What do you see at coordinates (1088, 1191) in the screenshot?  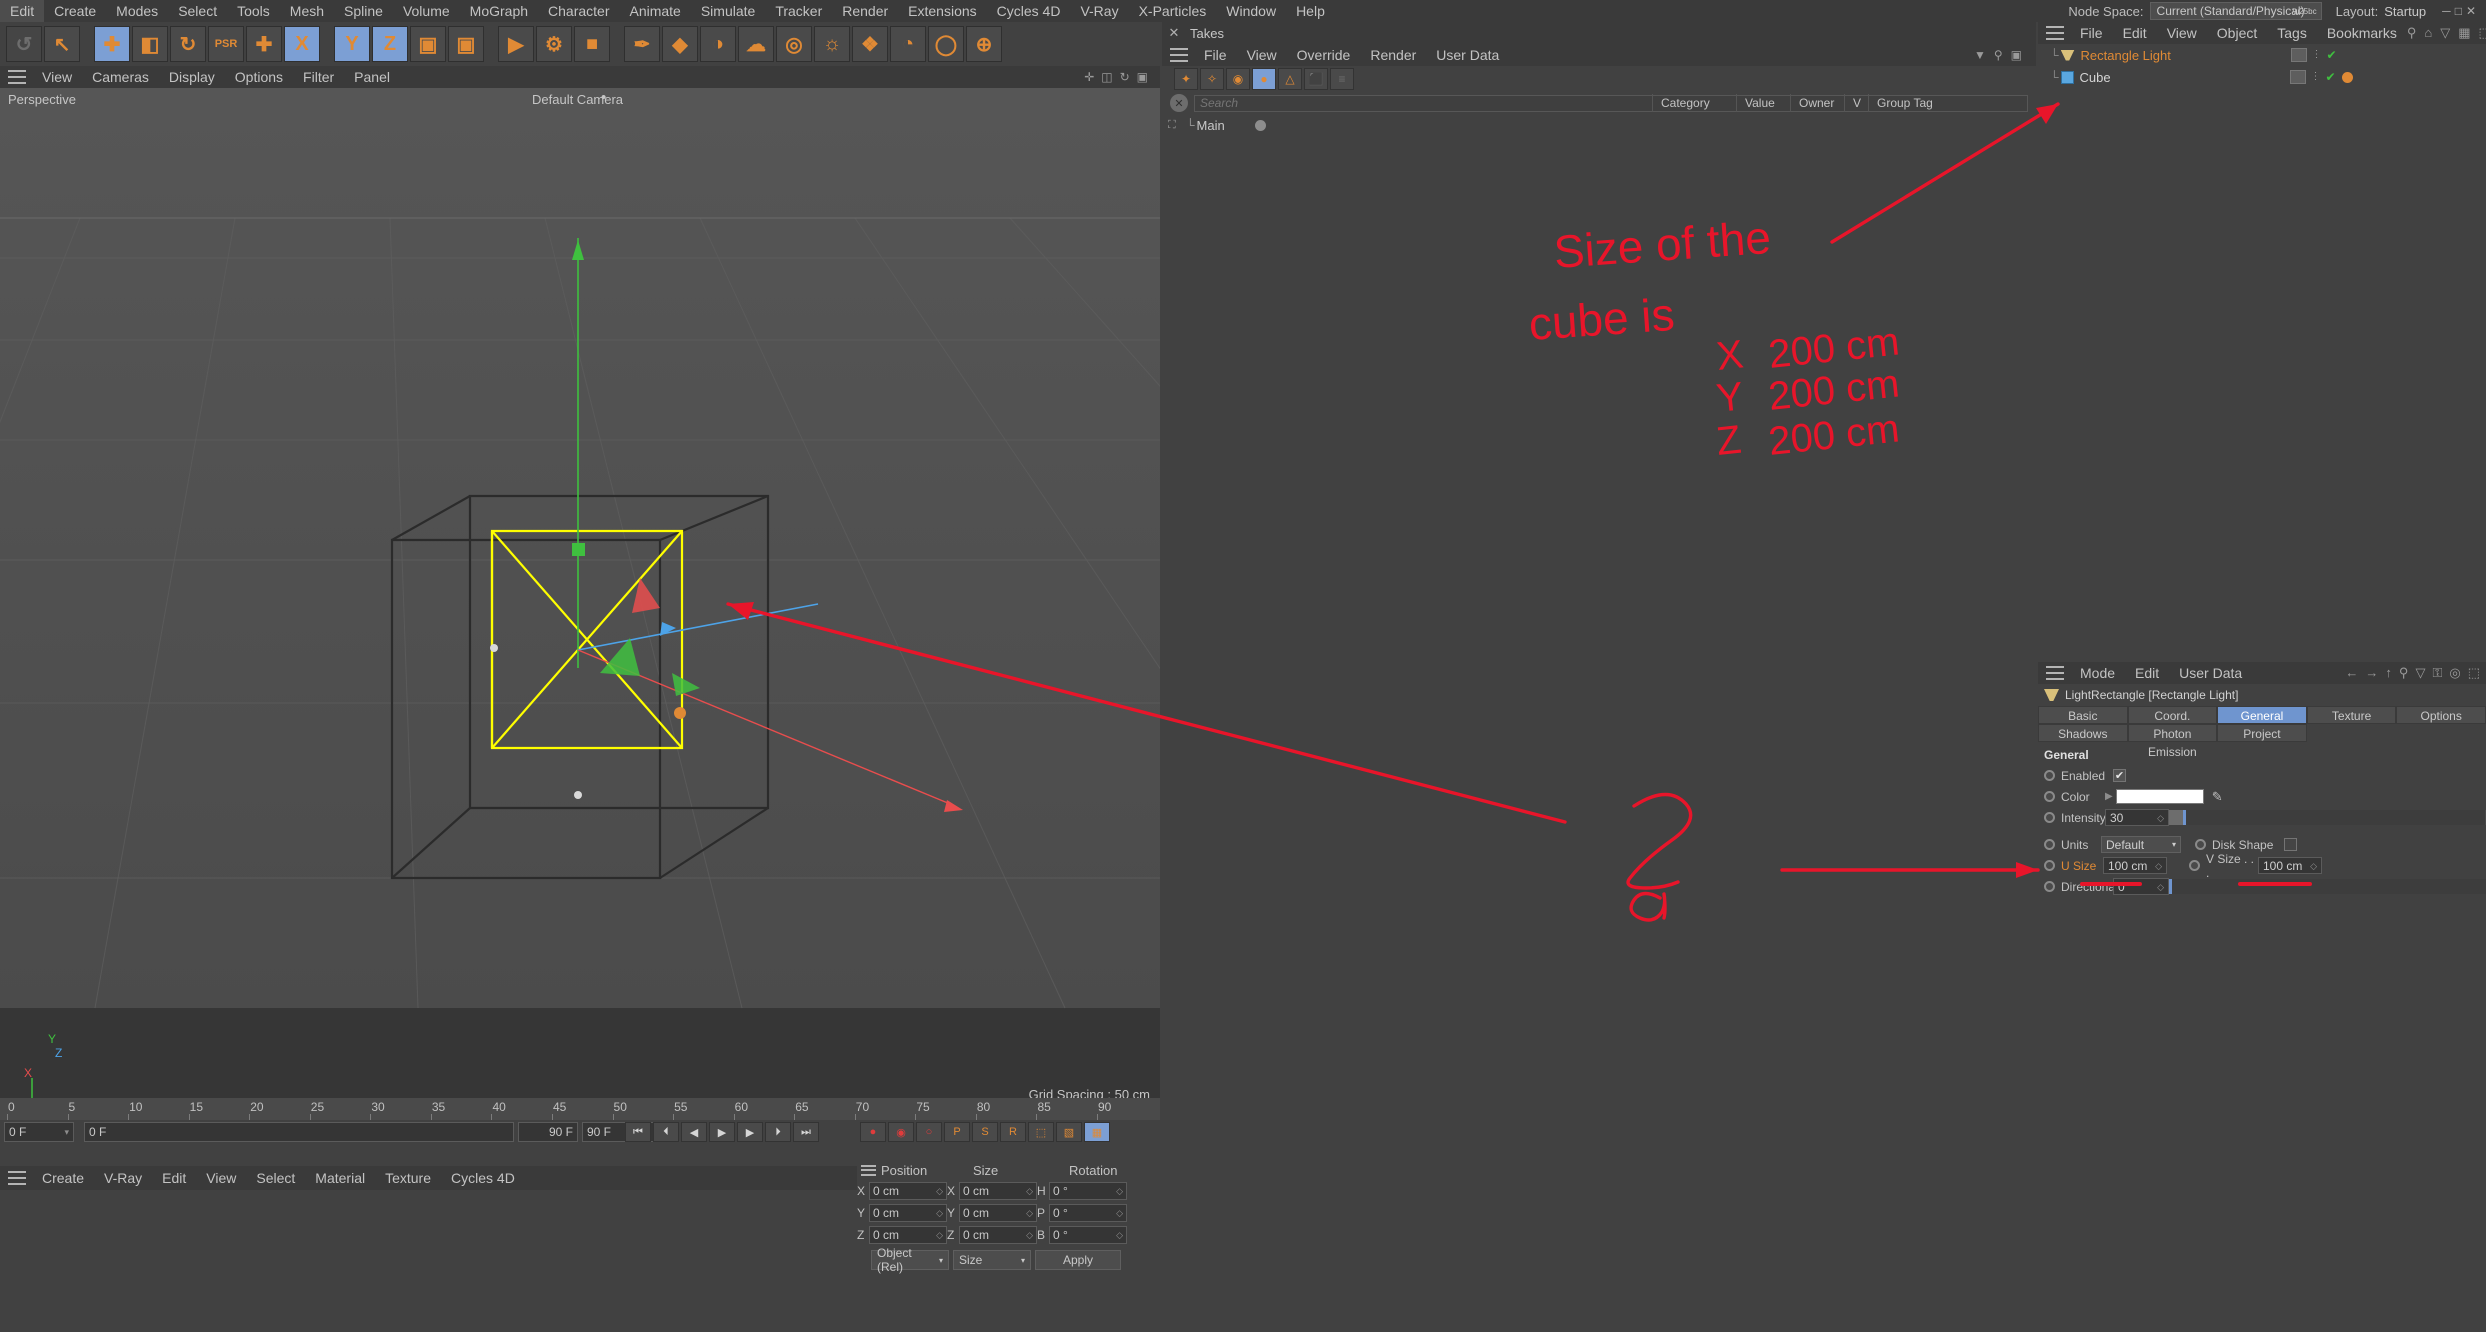 I see `rotation-input-H: 0 ° ◇` at bounding box center [1088, 1191].